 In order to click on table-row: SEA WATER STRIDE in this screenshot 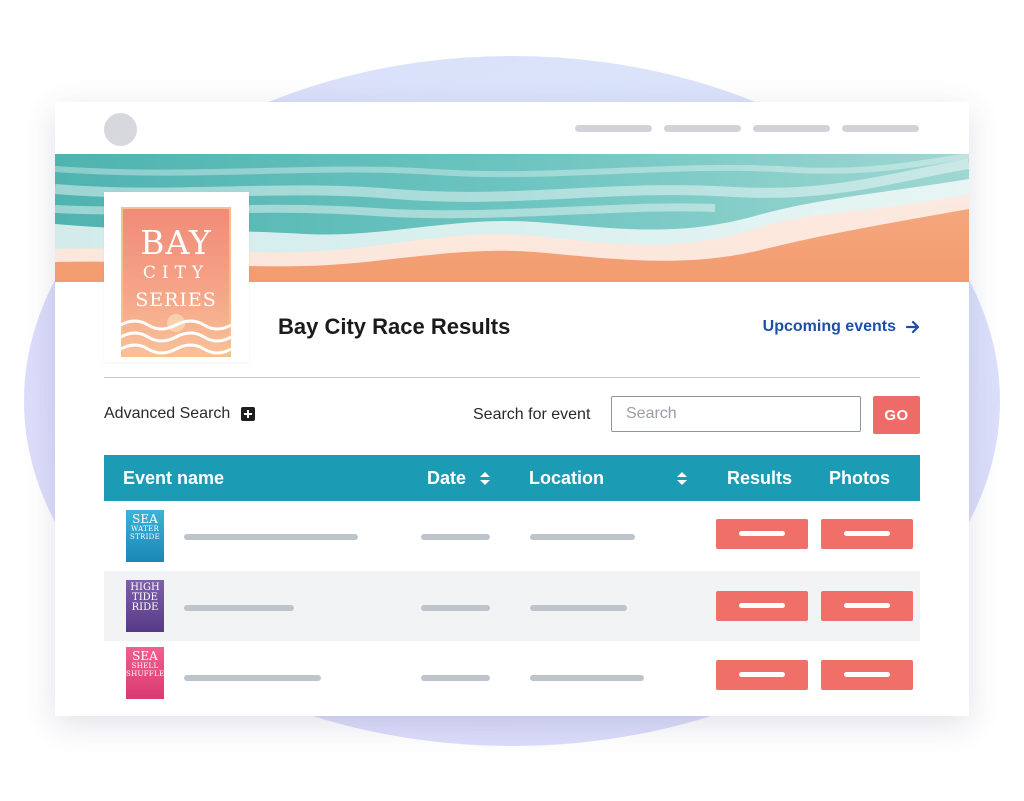, I will do `click(512, 536)`.